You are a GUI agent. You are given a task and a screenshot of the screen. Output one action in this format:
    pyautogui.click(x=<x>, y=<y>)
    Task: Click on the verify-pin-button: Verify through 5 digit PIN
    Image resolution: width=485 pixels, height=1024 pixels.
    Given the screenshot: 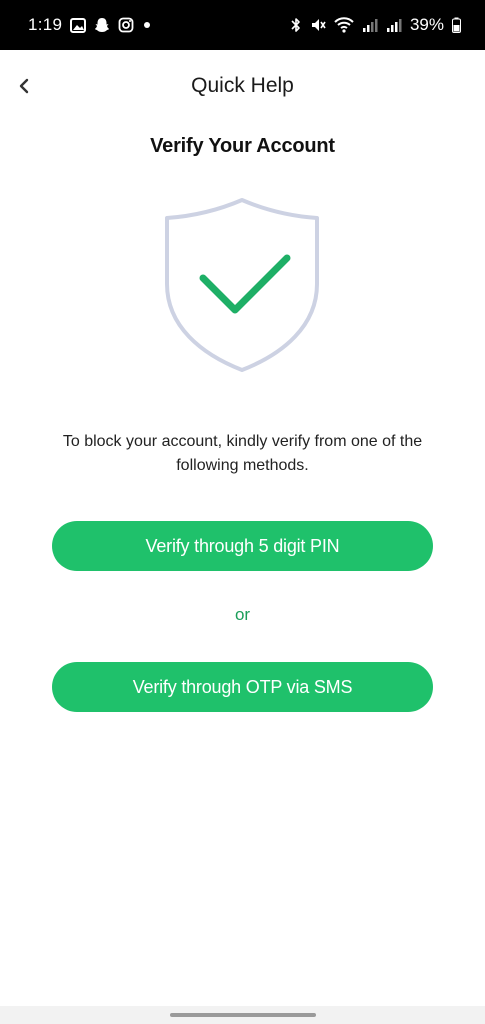 What is the action you would take?
    pyautogui.click(x=242, y=546)
    